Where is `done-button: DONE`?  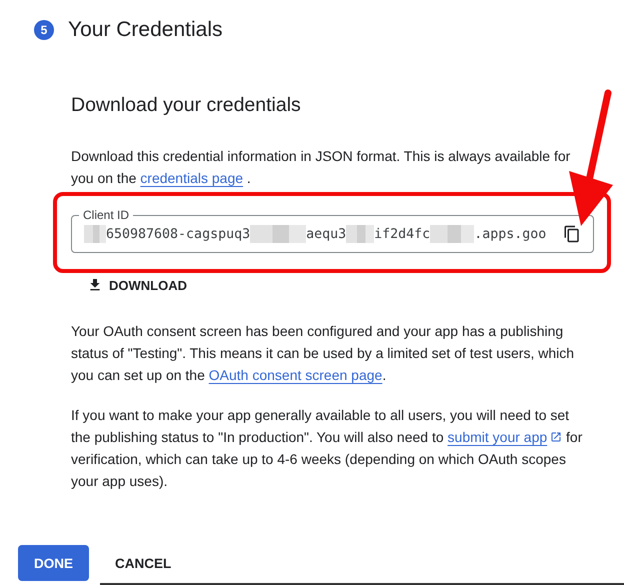
done-button: DONE is located at coordinates (54, 563).